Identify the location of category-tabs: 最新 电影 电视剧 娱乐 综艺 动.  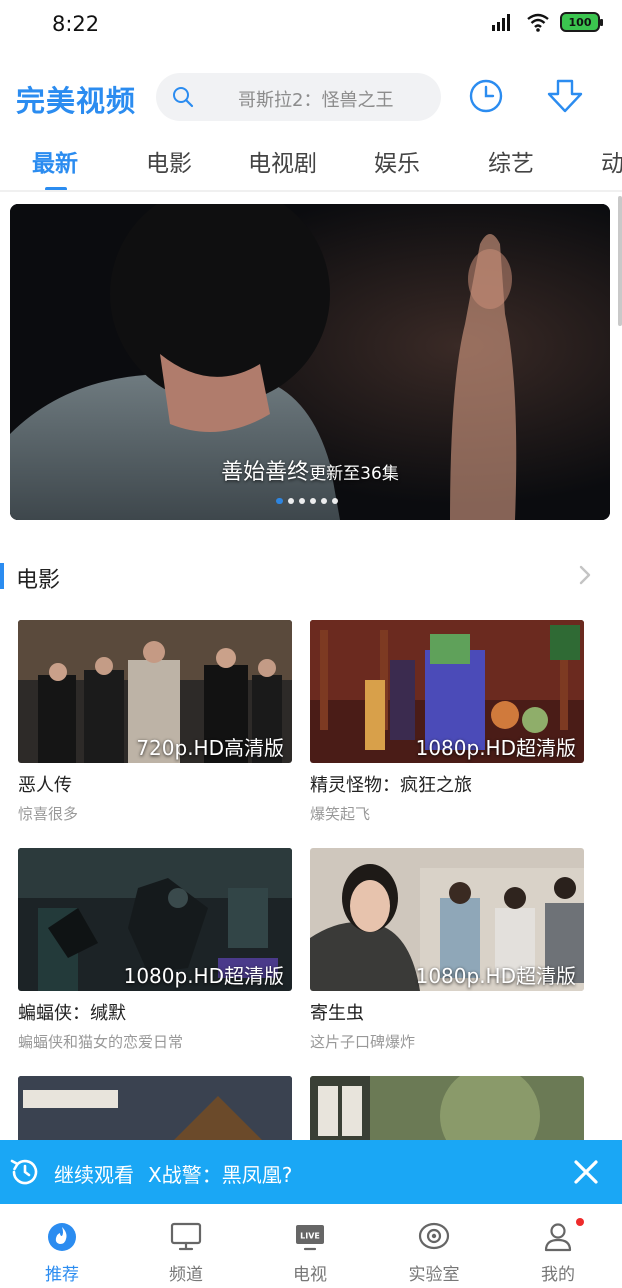
(311, 166).